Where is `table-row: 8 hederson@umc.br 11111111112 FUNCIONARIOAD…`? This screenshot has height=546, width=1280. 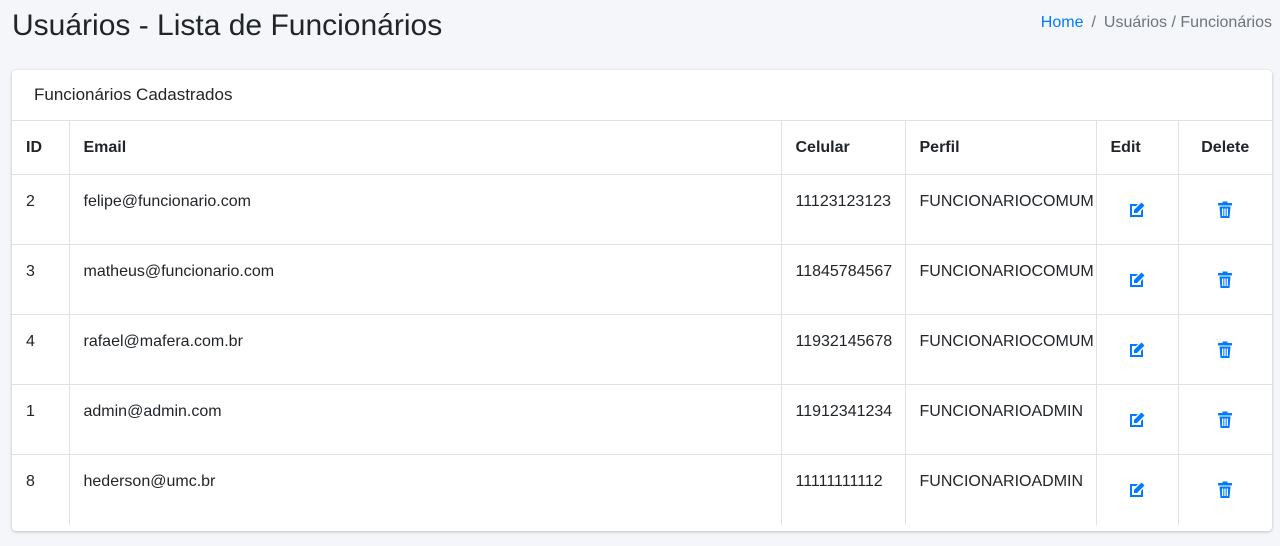
table-row: 8 hederson@umc.br 11111111112 FUNCIONARIOAD… is located at coordinates (642, 489).